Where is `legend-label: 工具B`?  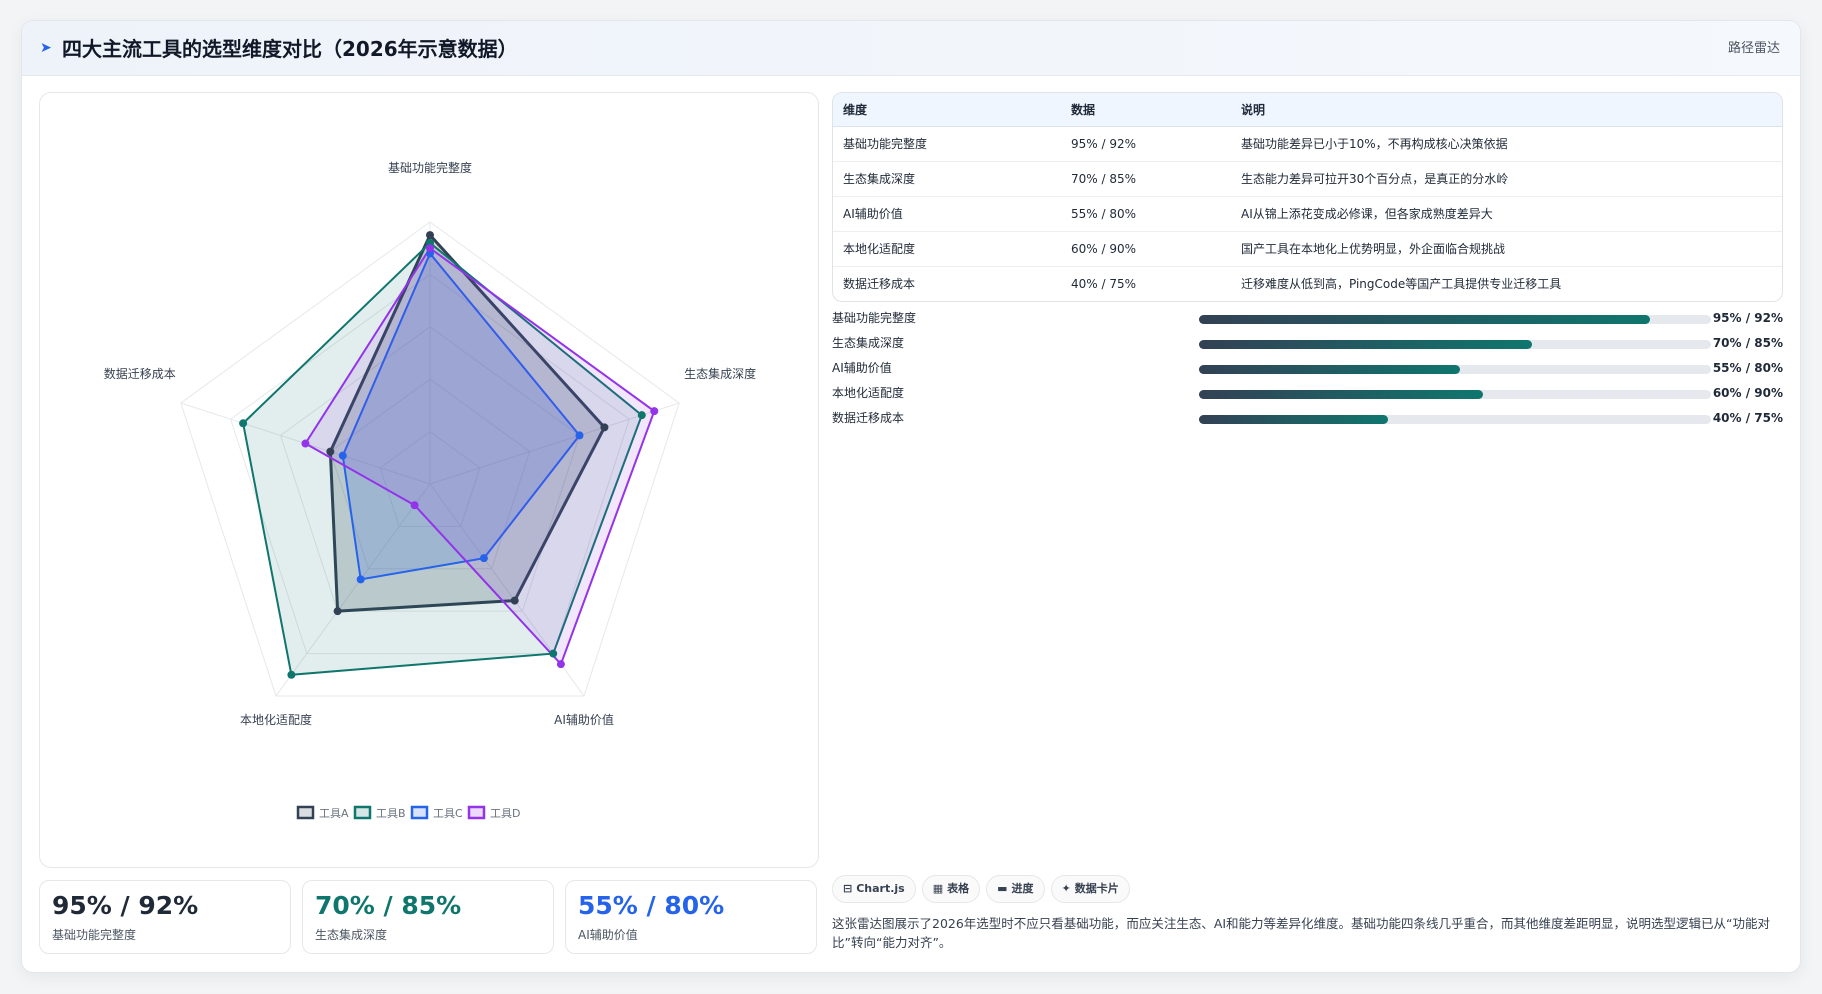
legend-label: 工具B is located at coordinates (391, 813).